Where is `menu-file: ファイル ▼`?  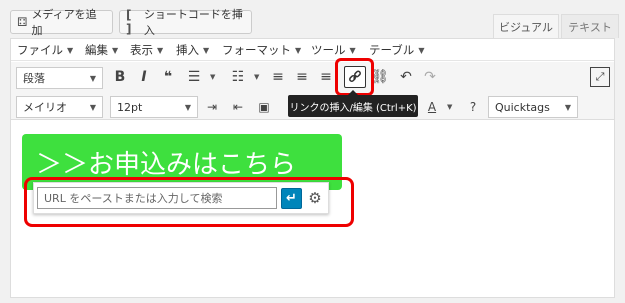 menu-file: ファイル ▼ is located at coordinates (45, 50).